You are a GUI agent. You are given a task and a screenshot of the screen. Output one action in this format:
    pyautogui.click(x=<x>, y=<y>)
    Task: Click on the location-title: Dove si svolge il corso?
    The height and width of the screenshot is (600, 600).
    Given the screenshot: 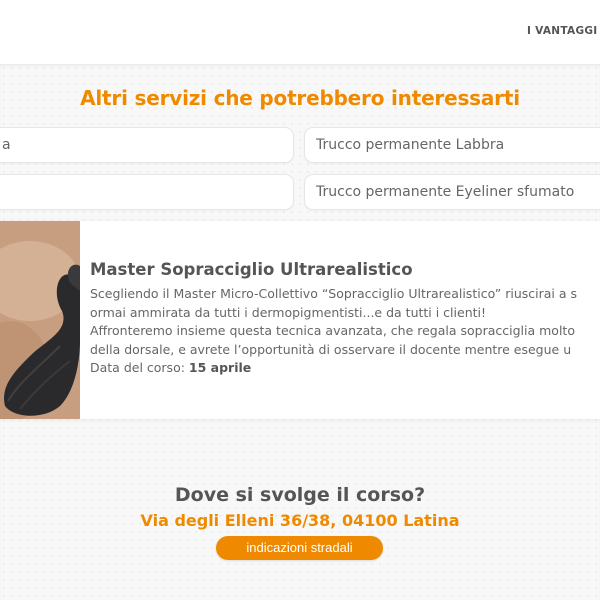 What is the action you would take?
    pyautogui.click(x=300, y=495)
    